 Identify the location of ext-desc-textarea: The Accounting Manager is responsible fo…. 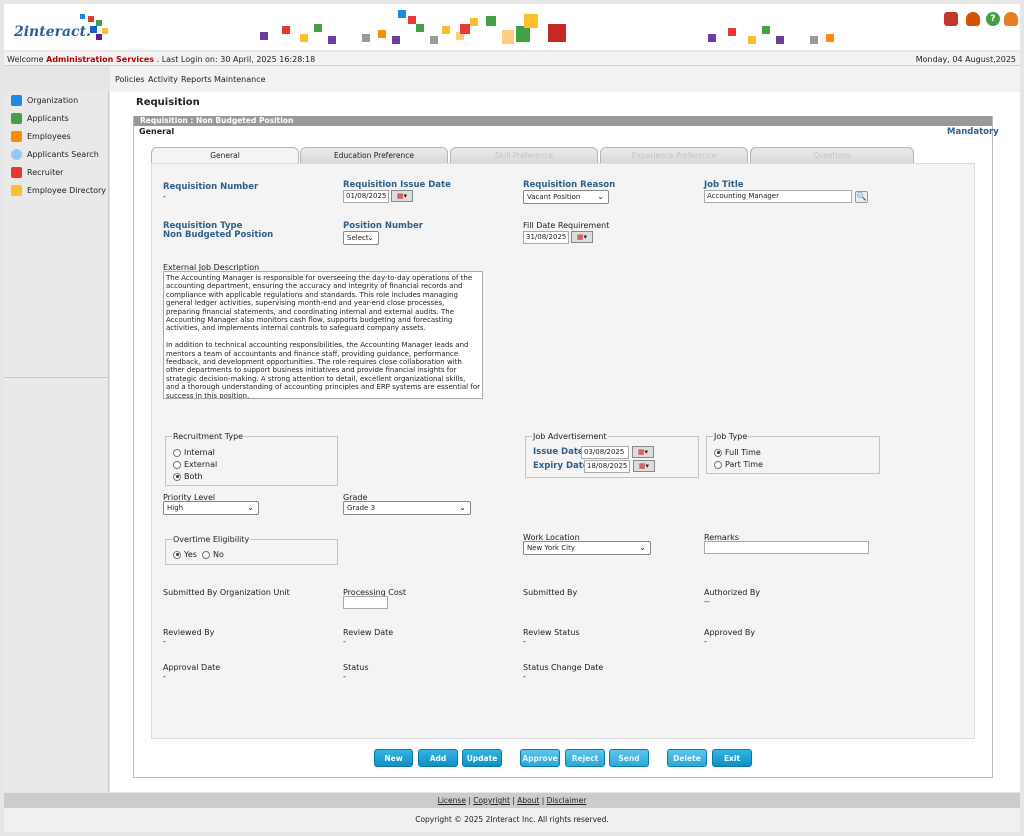
(323, 335).